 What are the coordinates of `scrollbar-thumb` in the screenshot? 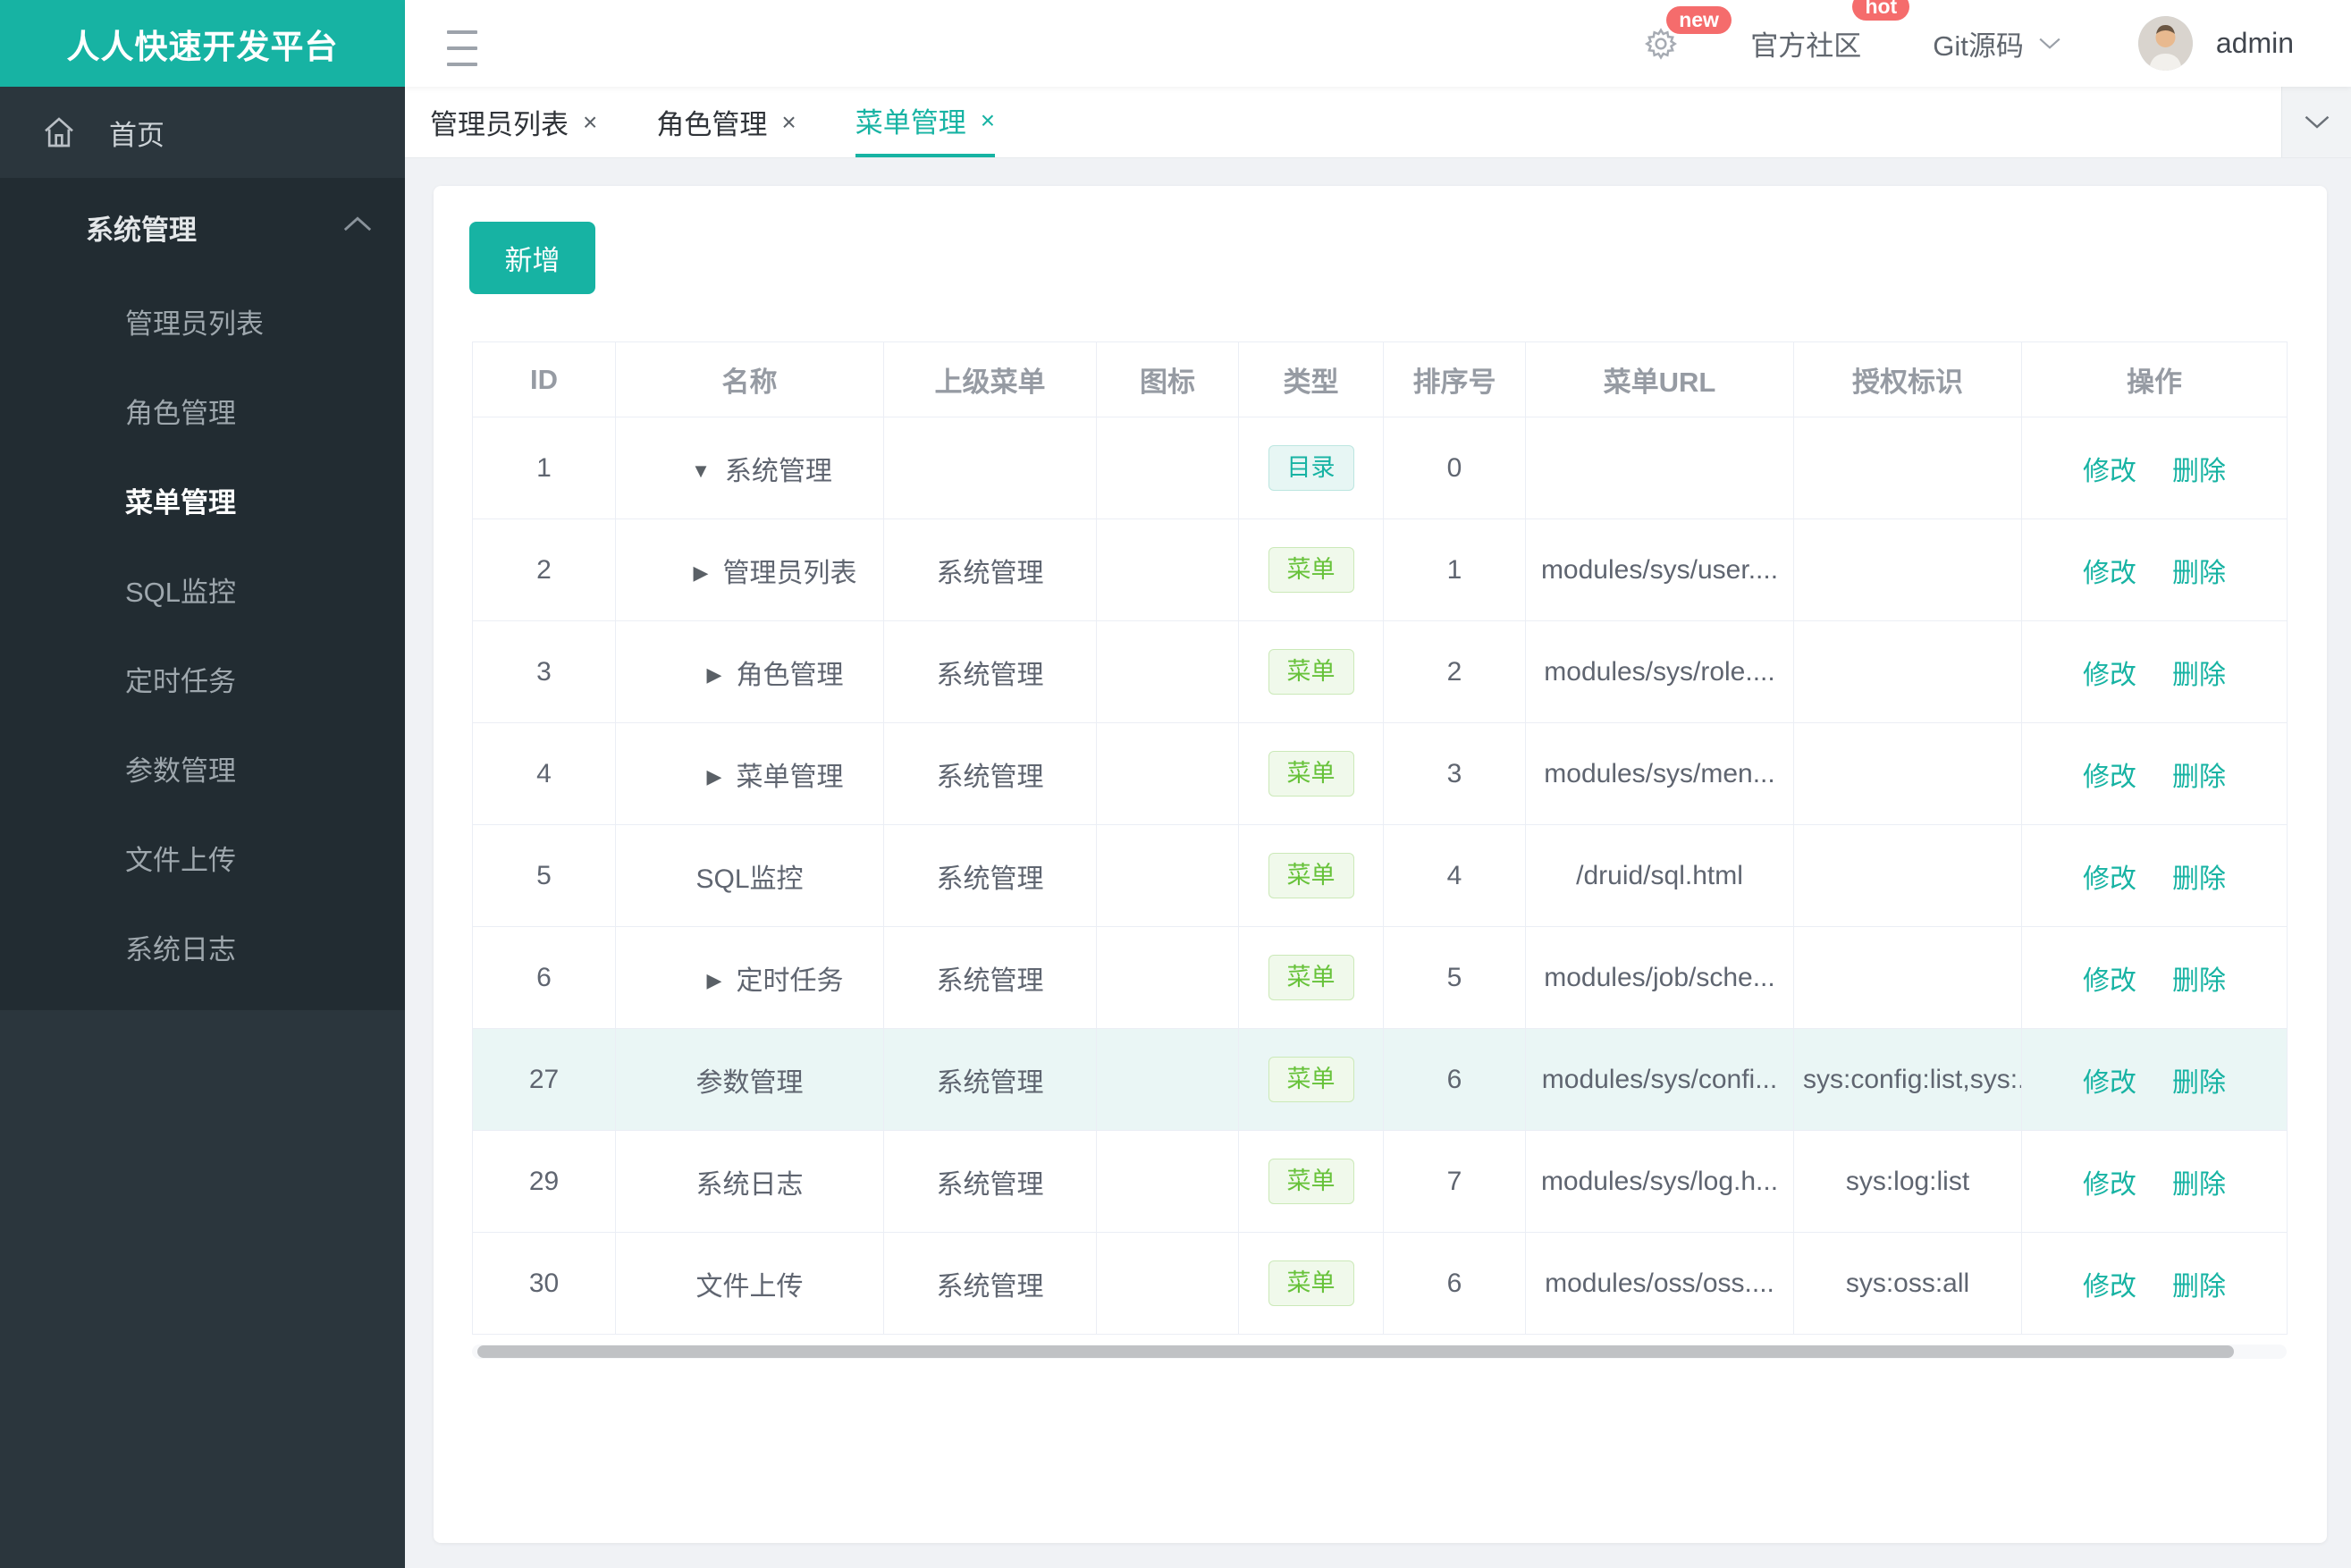 It's located at (1355, 1351).